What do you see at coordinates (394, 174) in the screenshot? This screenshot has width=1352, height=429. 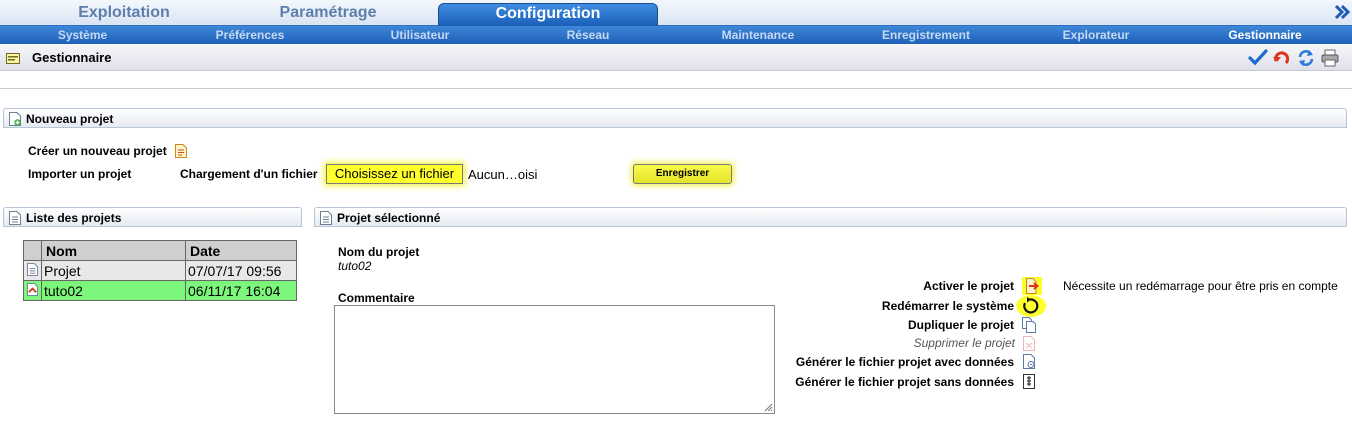 I see `choose-file-button: Choisissez un fichier` at bounding box center [394, 174].